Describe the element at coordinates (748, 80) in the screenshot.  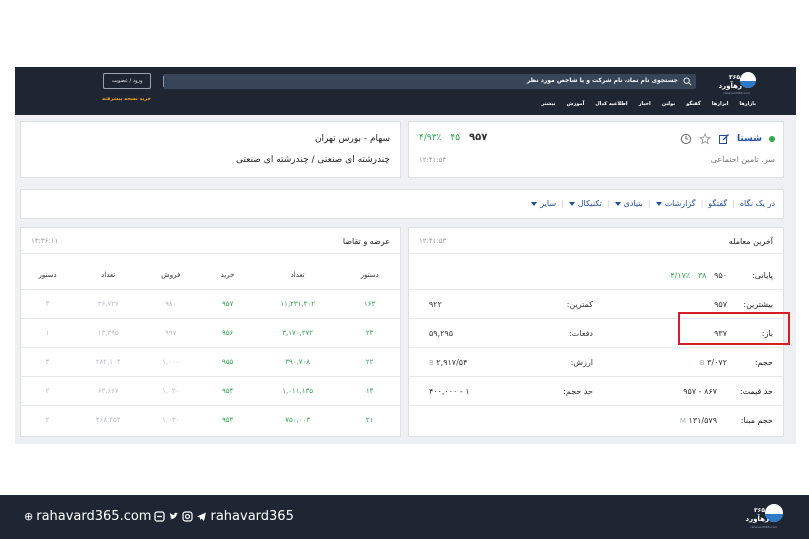
I see `logo-globe-icon` at that location.